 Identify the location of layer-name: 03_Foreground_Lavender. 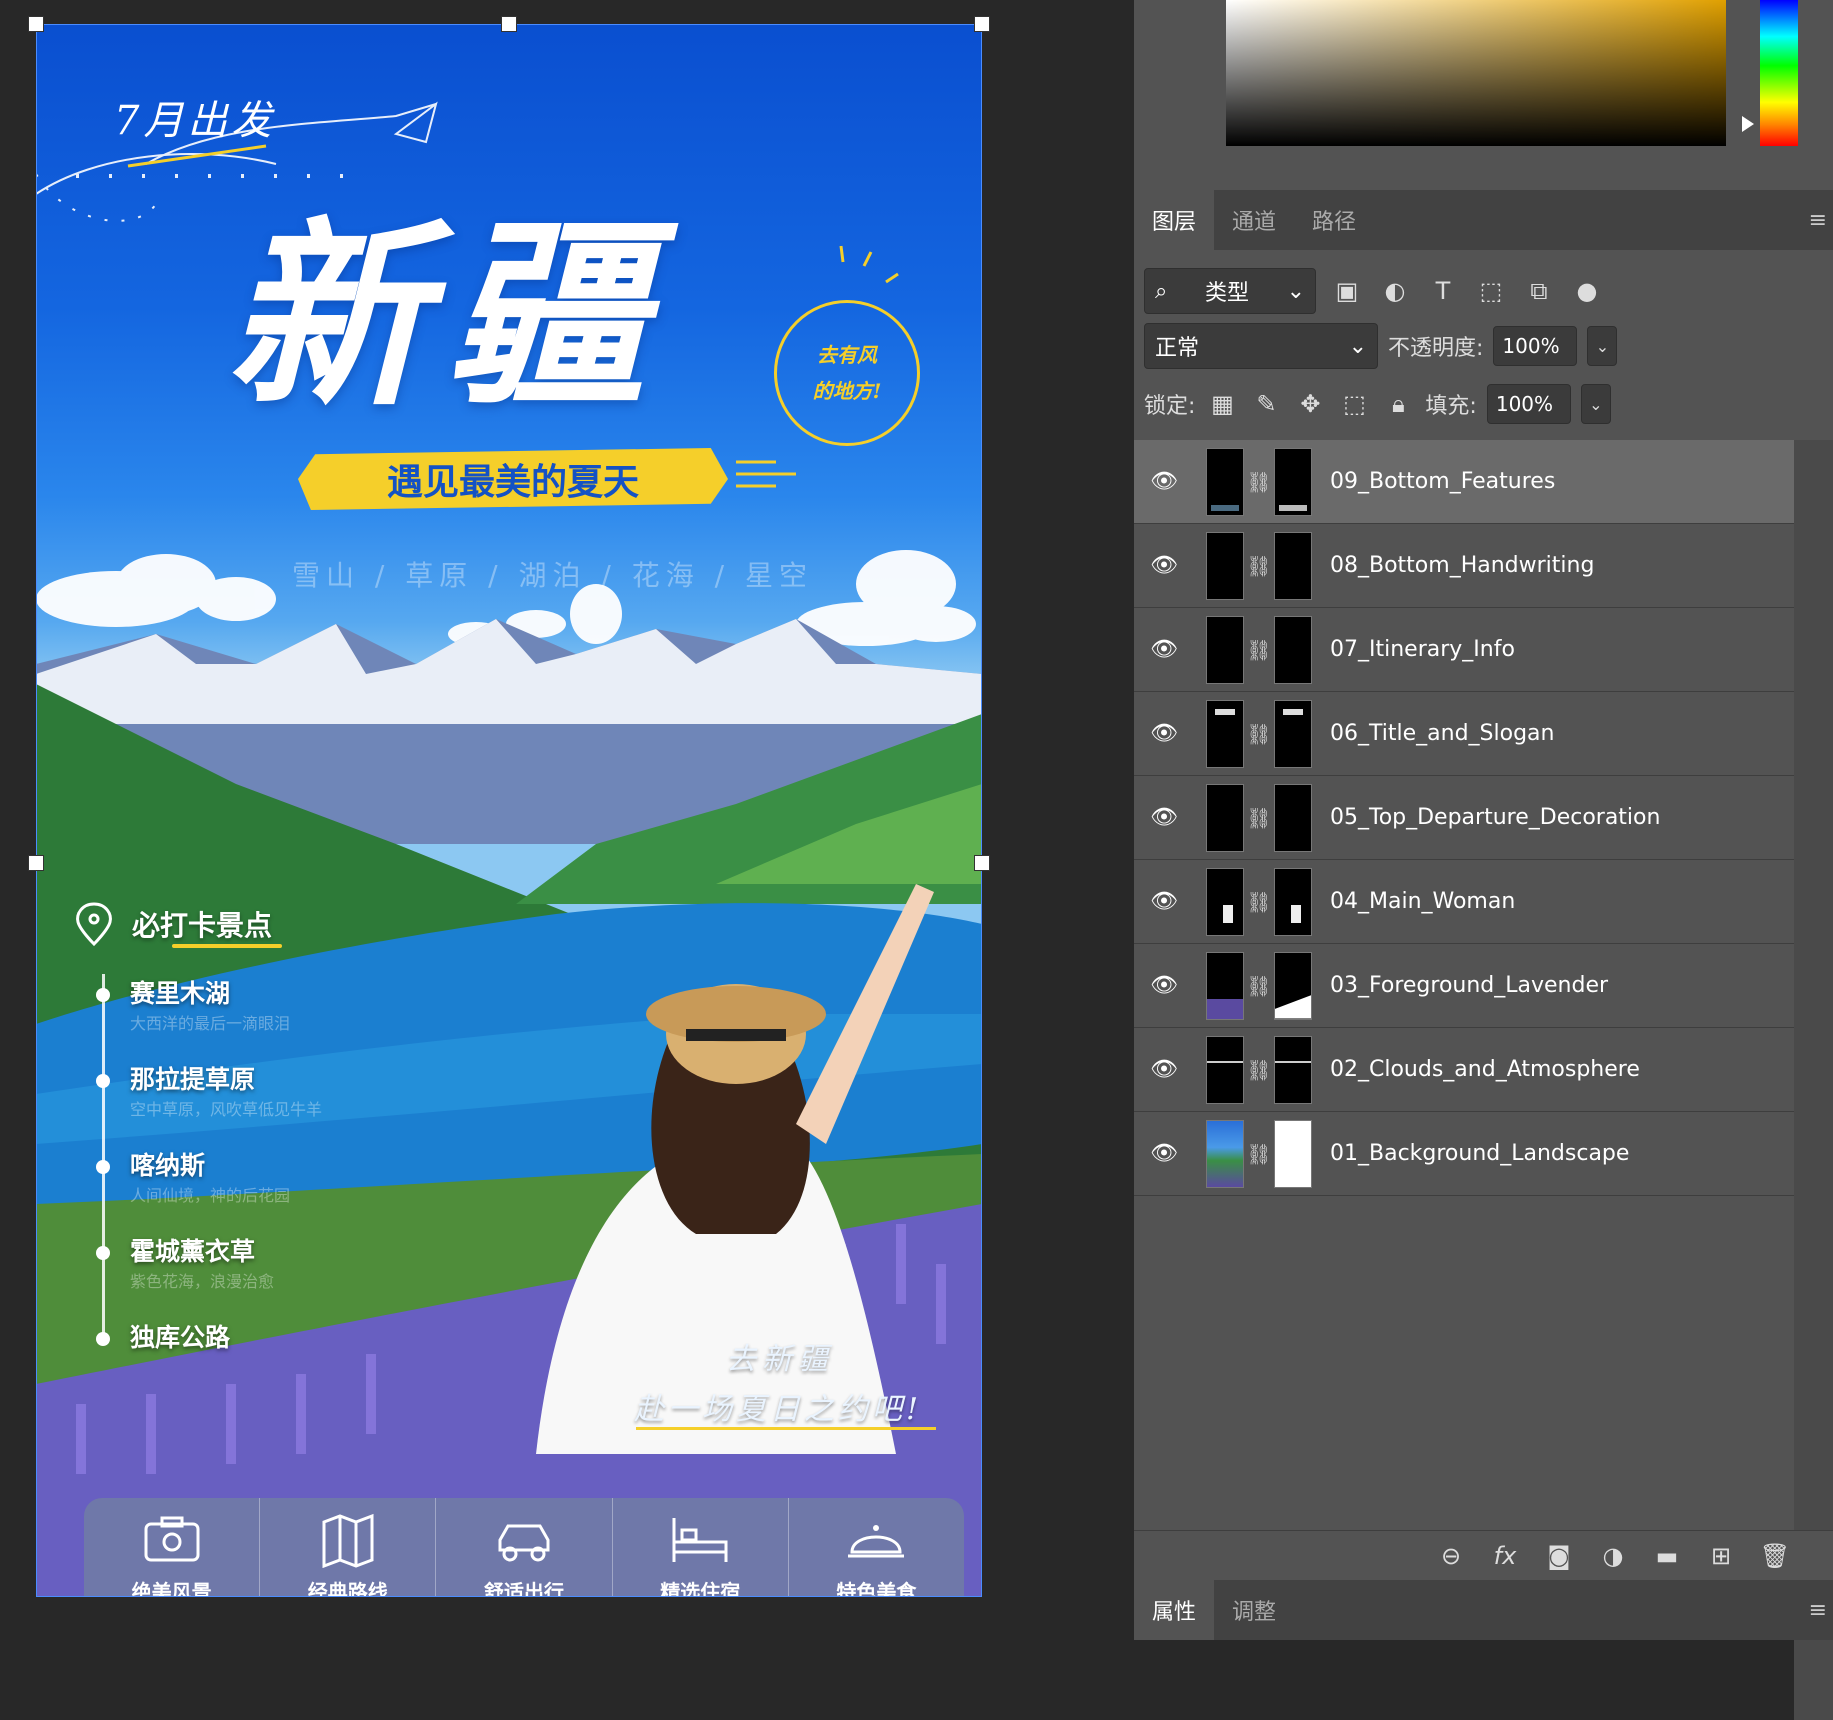
(1469, 985).